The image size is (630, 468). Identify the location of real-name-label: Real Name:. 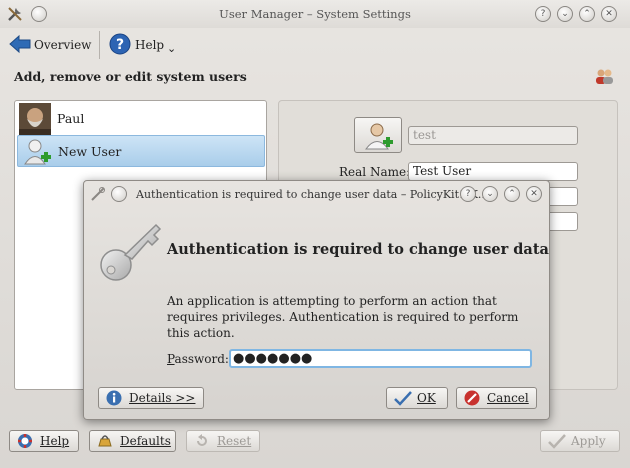
(375, 172).